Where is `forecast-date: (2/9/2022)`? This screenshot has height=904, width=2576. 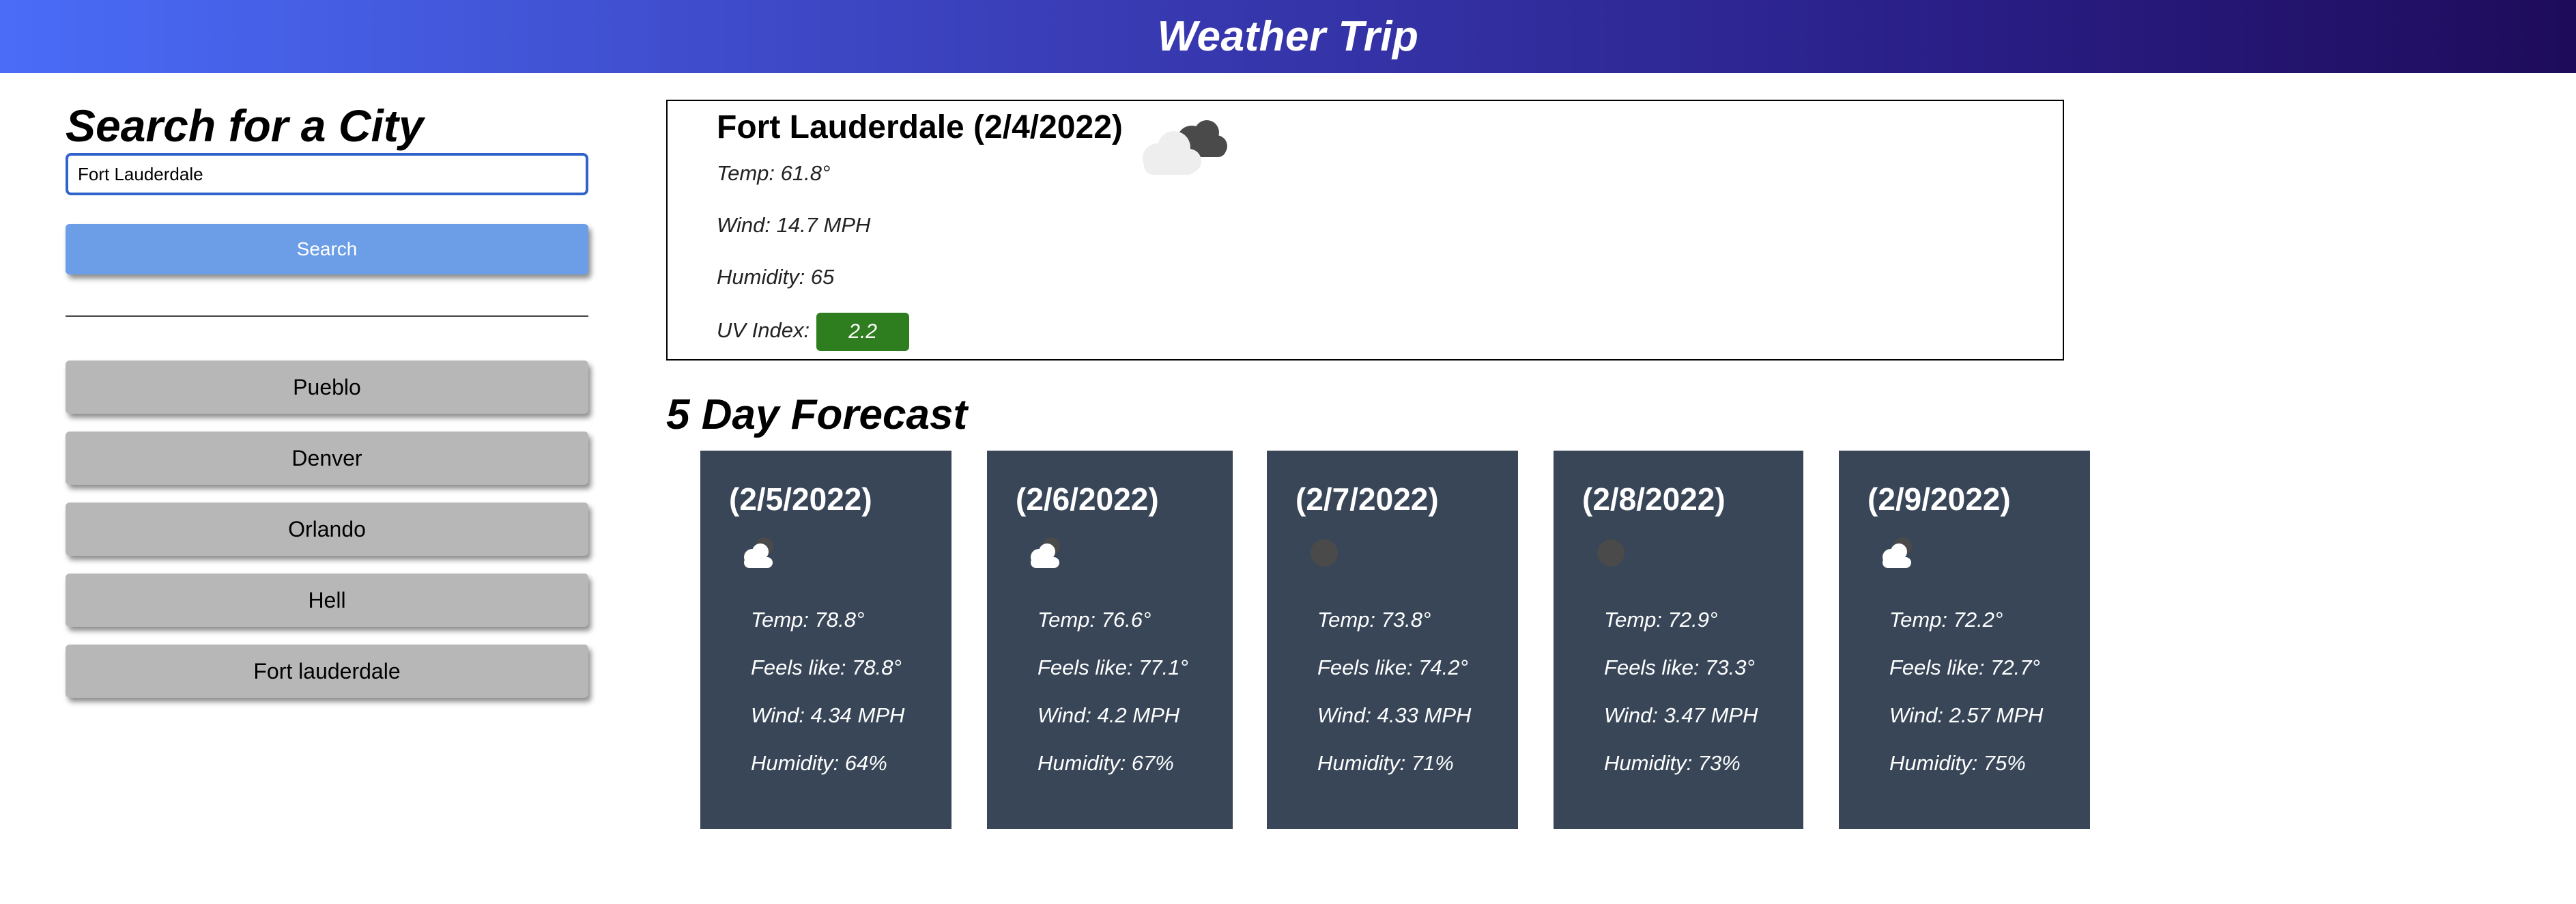
forecast-date: (2/9/2022) is located at coordinates (1939, 499).